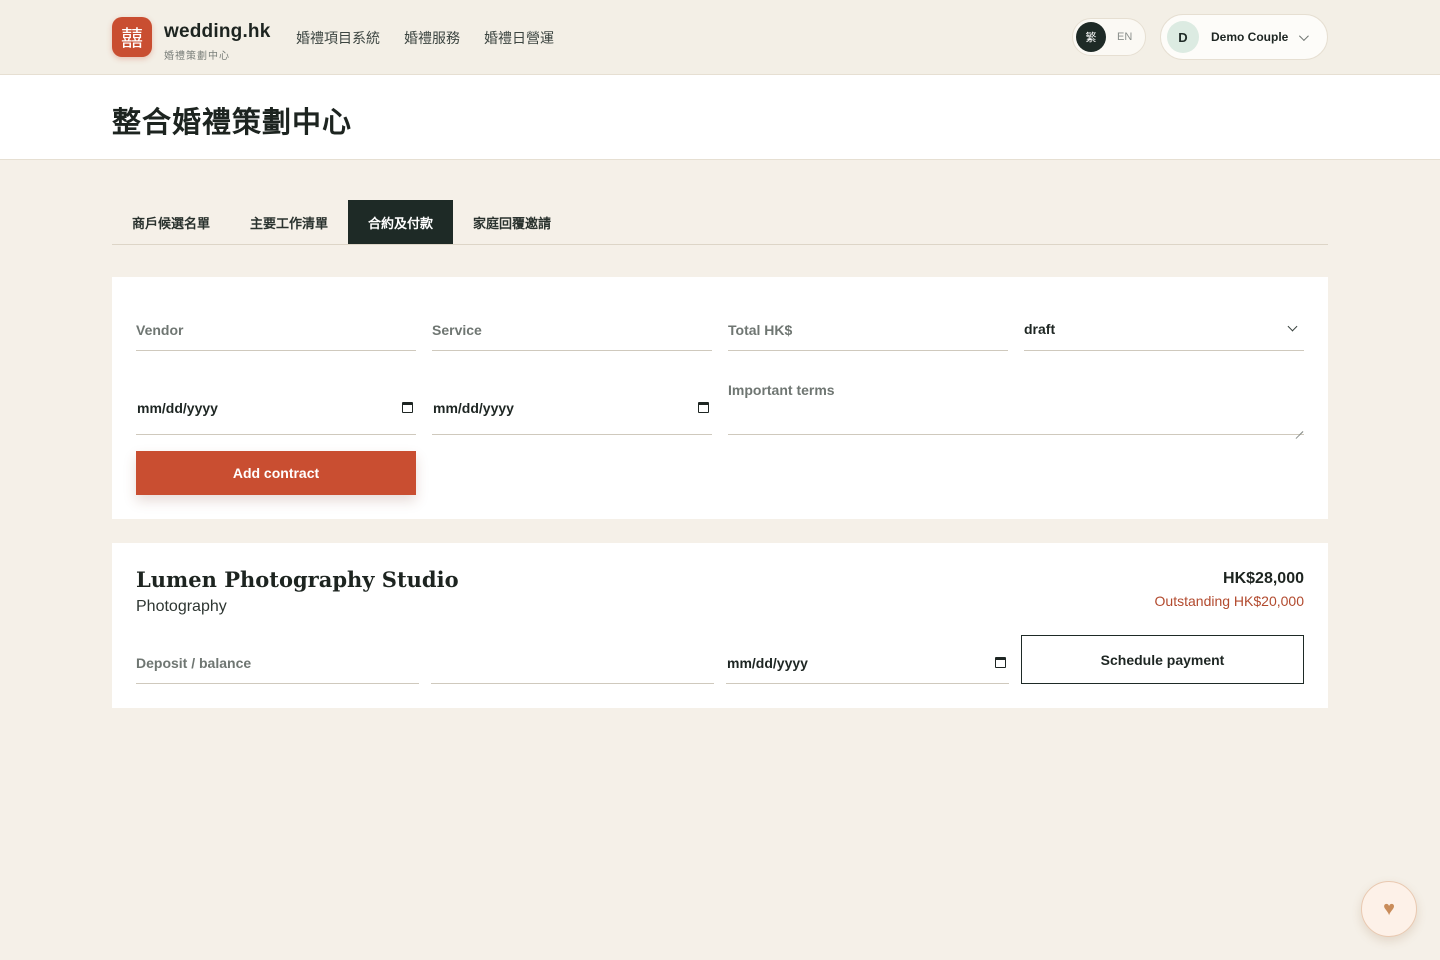 The image size is (1440, 960). Describe the element at coordinates (767, 663) in the screenshot. I see `payment-due-date-value: mm/dd/yyyy` at that location.